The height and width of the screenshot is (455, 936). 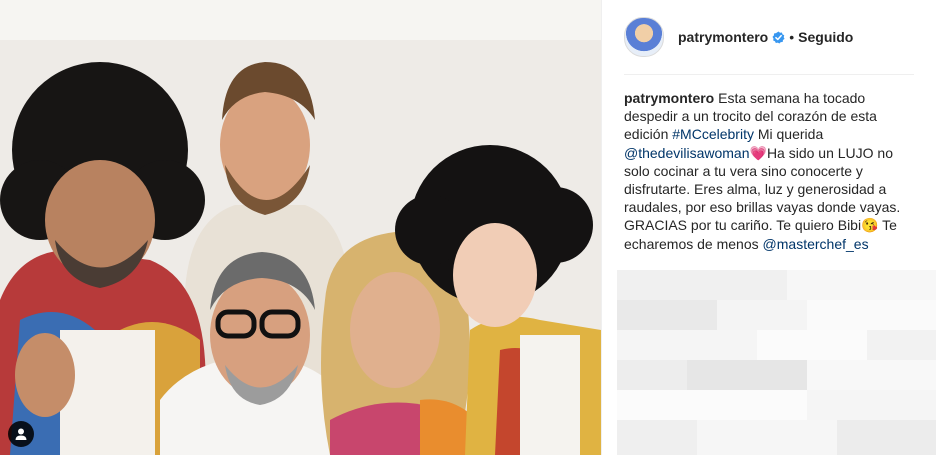 I want to click on post-header: patrymontero • Seguido, so click(x=769, y=44).